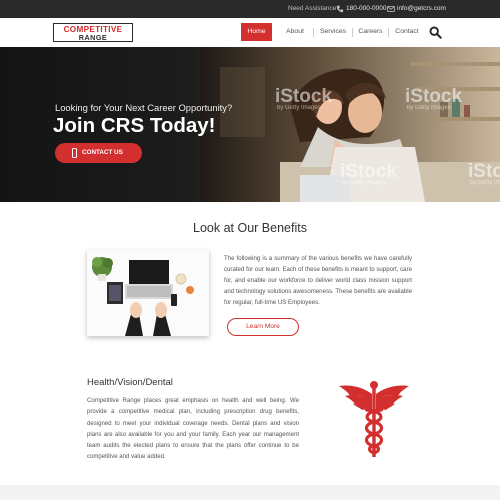  I want to click on nav-contact: Contact, so click(407, 32).